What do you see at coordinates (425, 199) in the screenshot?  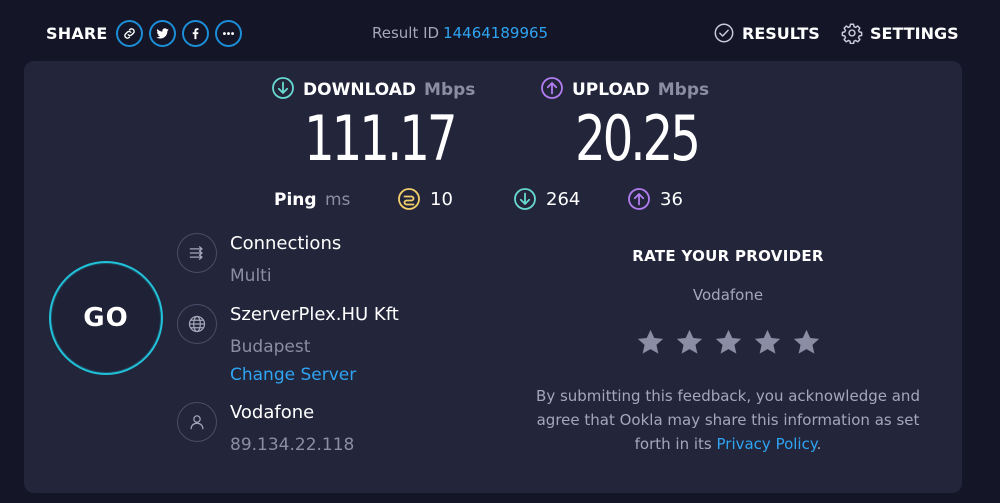 I see `ping-idle: 10` at bounding box center [425, 199].